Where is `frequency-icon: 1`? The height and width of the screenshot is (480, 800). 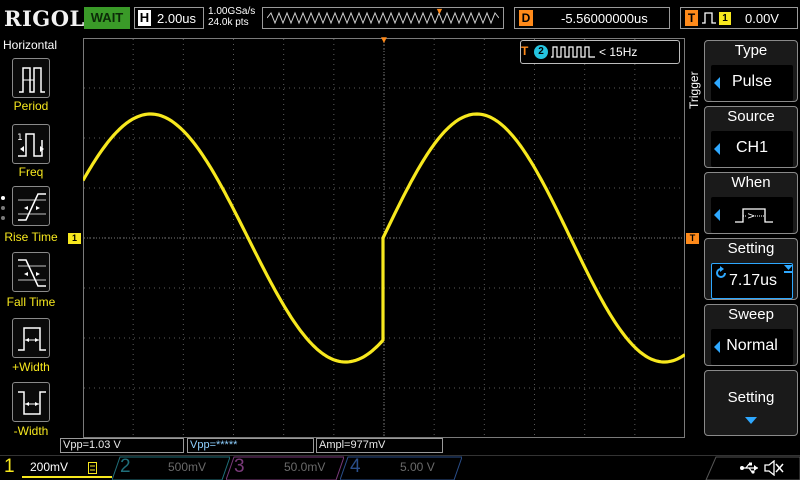
frequency-icon: 1 is located at coordinates (30, 145).